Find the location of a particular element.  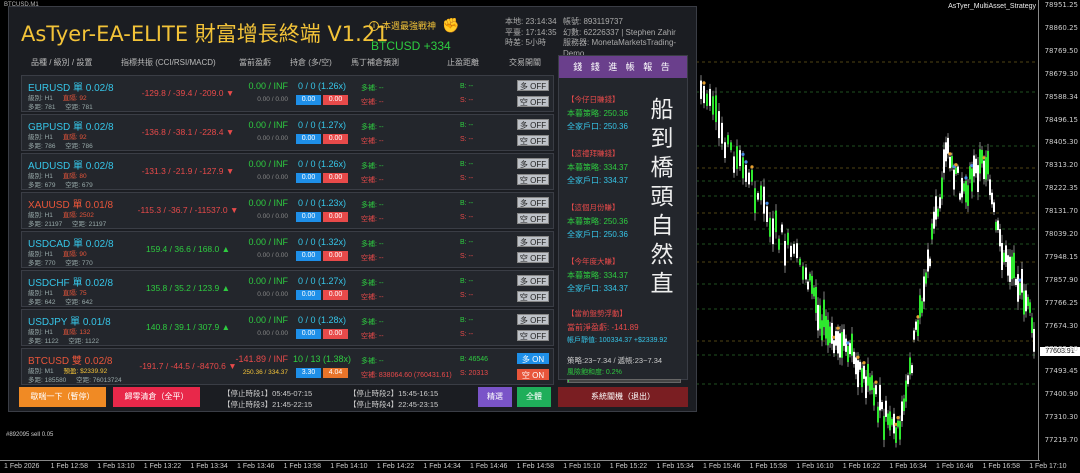

shutdown-button: 系統關機（退出） is located at coordinates (623, 397).